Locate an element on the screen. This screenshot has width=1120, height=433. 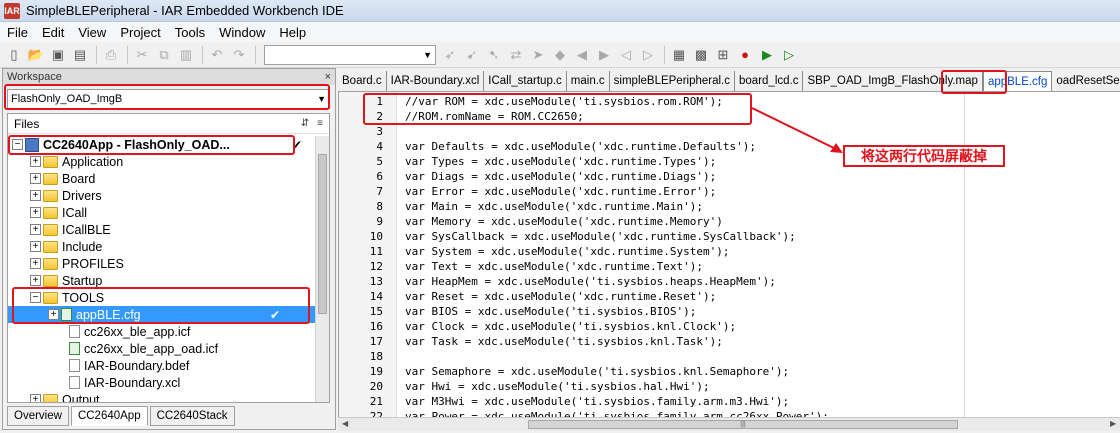
annotation-arrow is located at coordinates (797, 130).